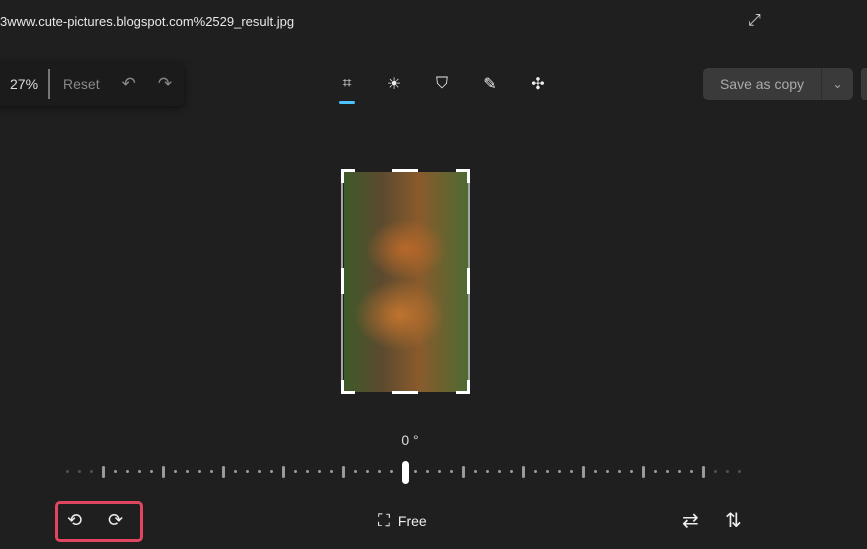  I want to click on crop-handle-bl, so click(348, 387).